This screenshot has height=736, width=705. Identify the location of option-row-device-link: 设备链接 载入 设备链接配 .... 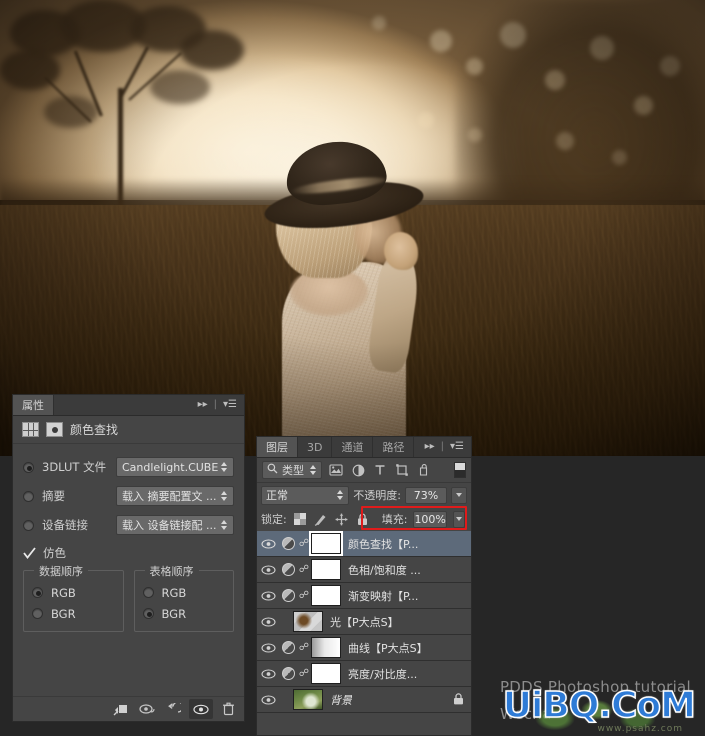
(128, 525).